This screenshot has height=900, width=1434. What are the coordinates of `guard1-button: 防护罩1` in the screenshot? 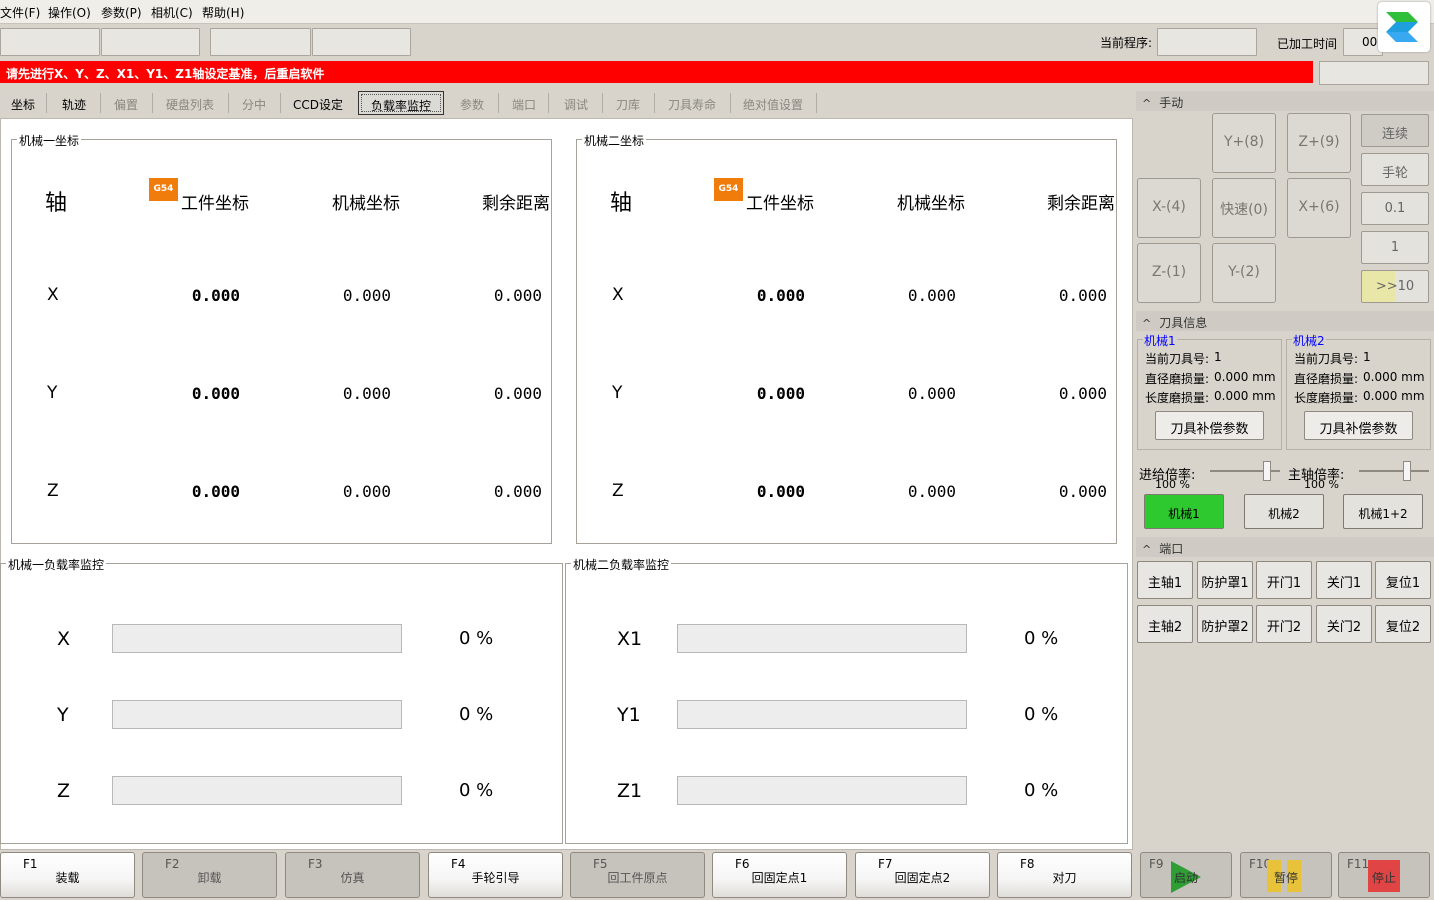 It's located at (1225, 580).